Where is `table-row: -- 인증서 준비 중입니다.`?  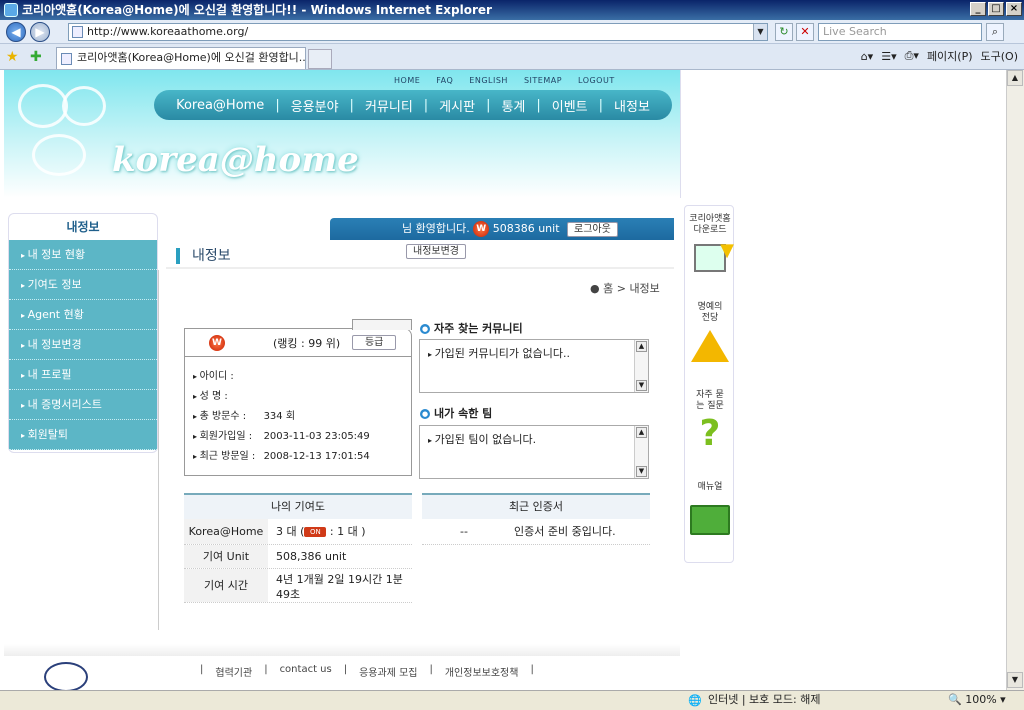 table-row: -- 인증서 준비 중입니다. is located at coordinates (536, 532).